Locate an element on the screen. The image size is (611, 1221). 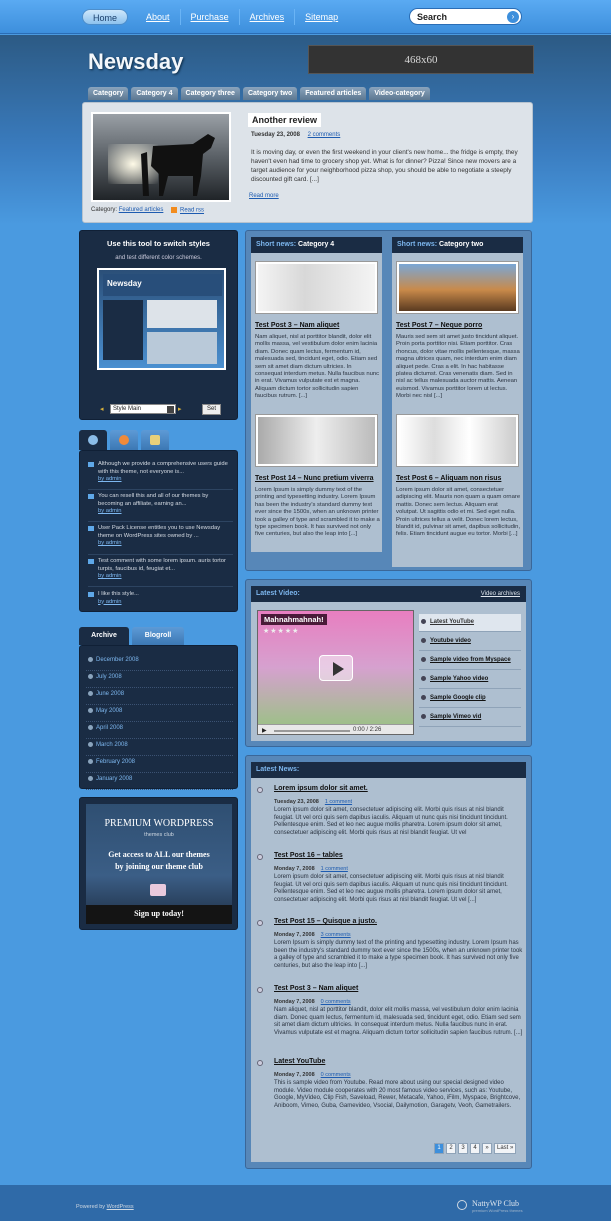
site-logo: Newsday is located at coordinates (135, 62).